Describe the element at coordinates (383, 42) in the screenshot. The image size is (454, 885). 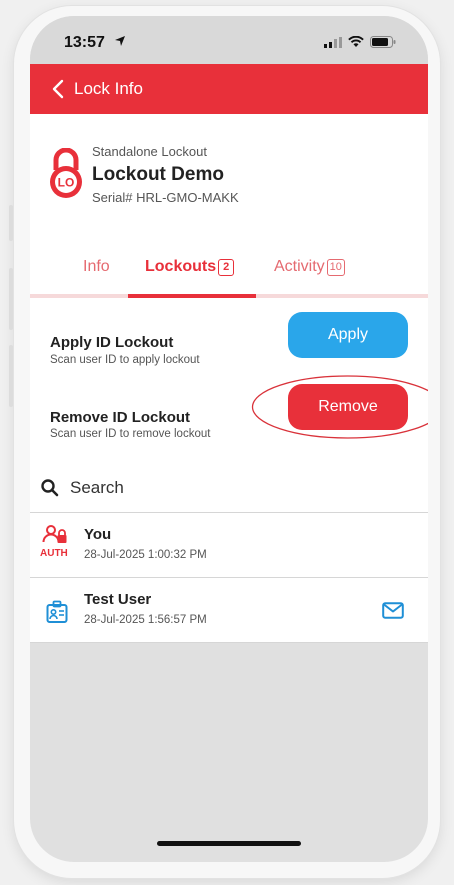
I see `battery-icon` at that location.